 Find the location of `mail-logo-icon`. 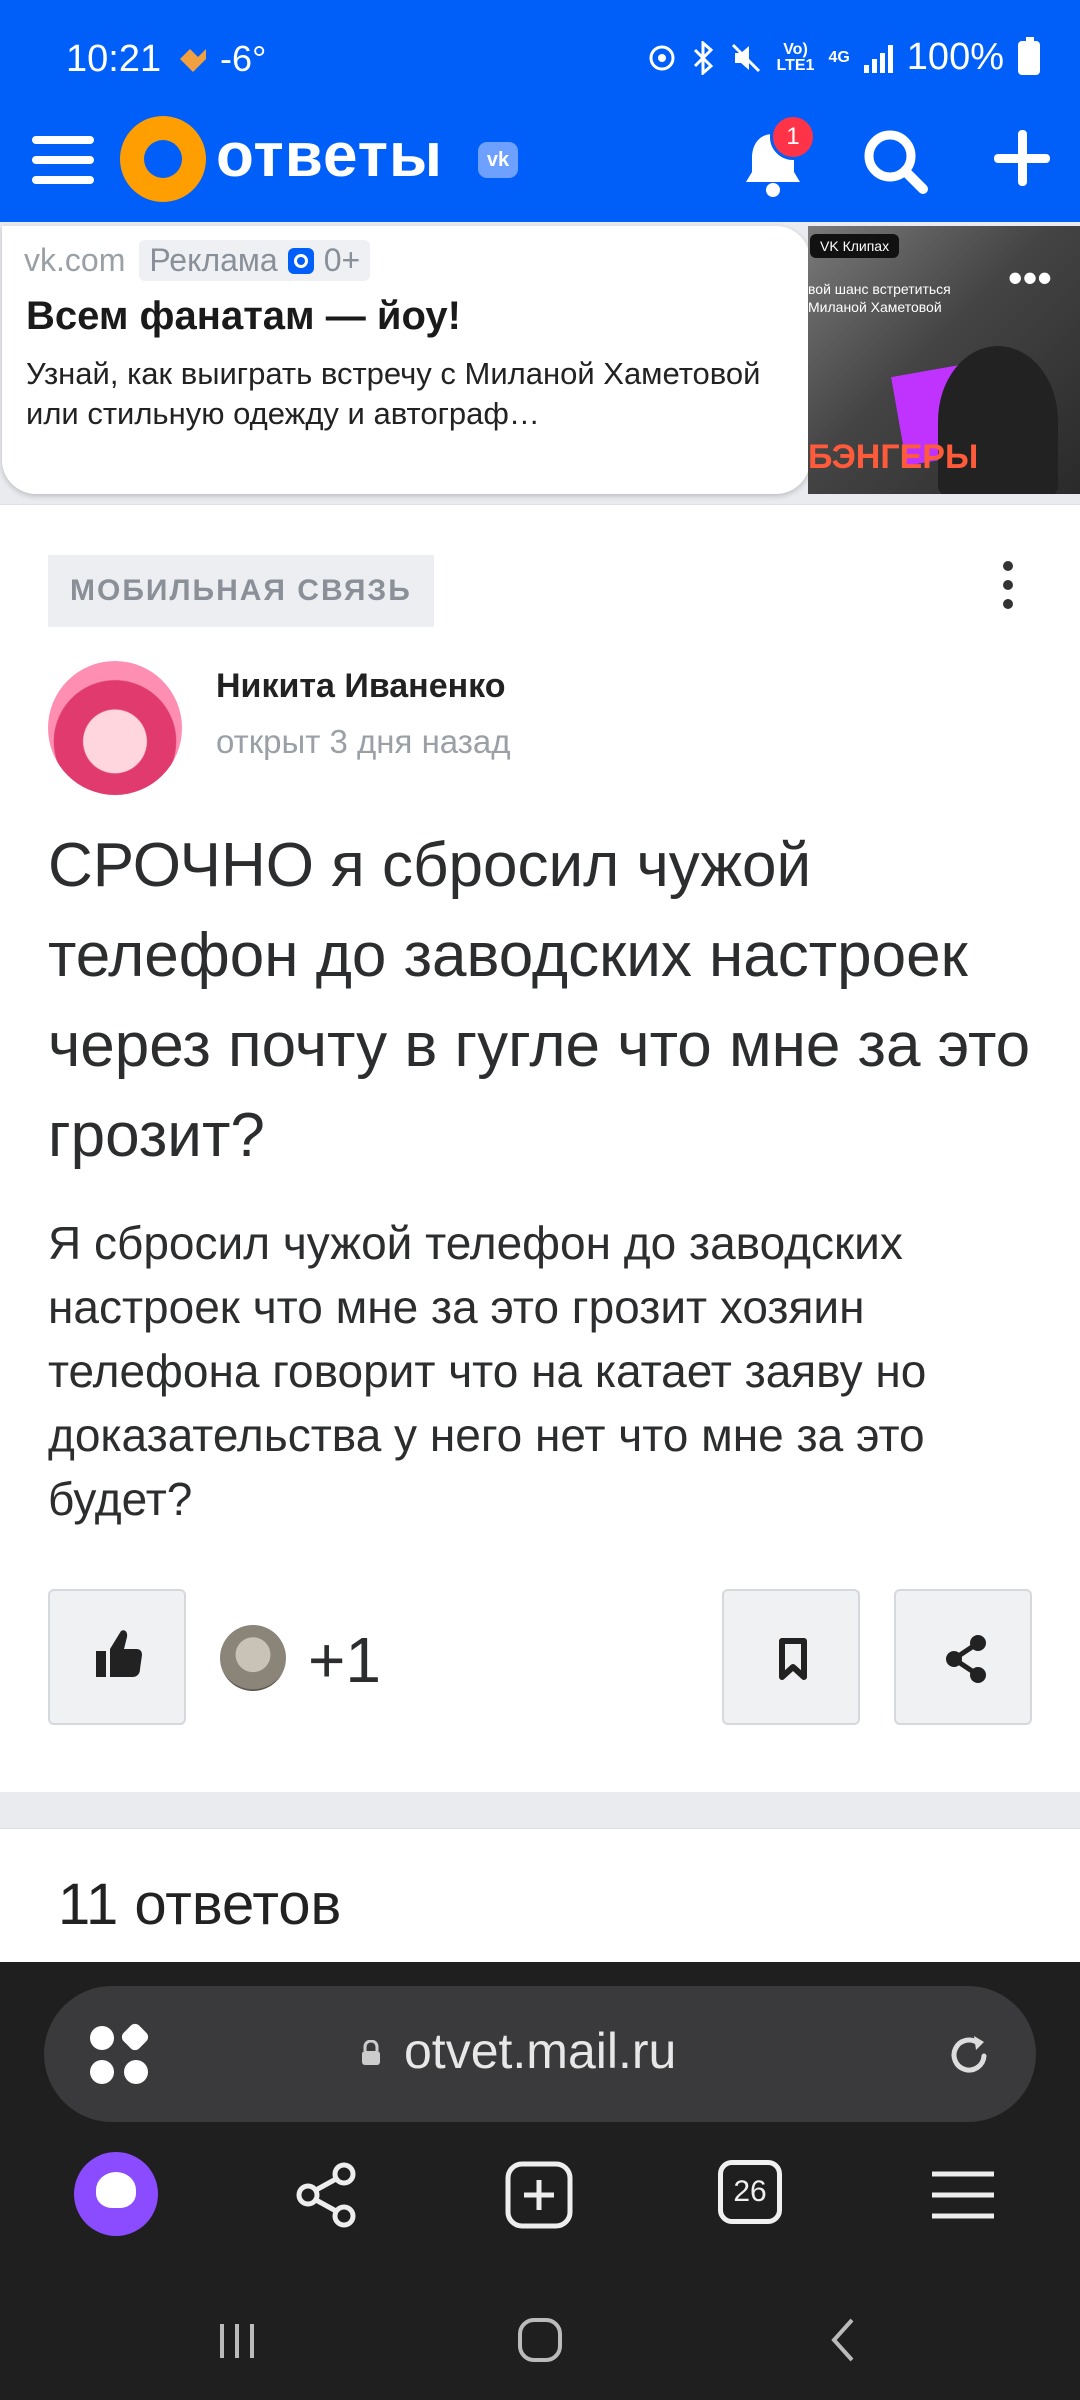

mail-logo-icon is located at coordinates (163, 159).